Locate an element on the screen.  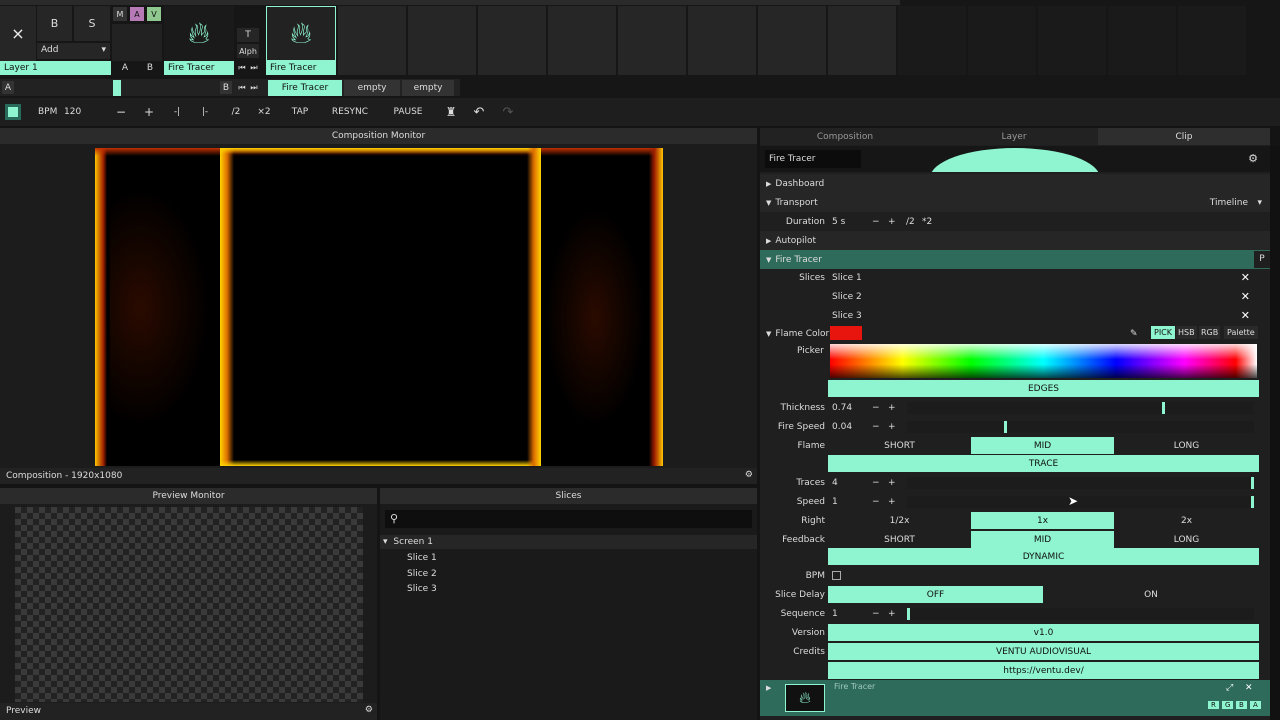
trace-section: TRACE is located at coordinates (1043, 463).